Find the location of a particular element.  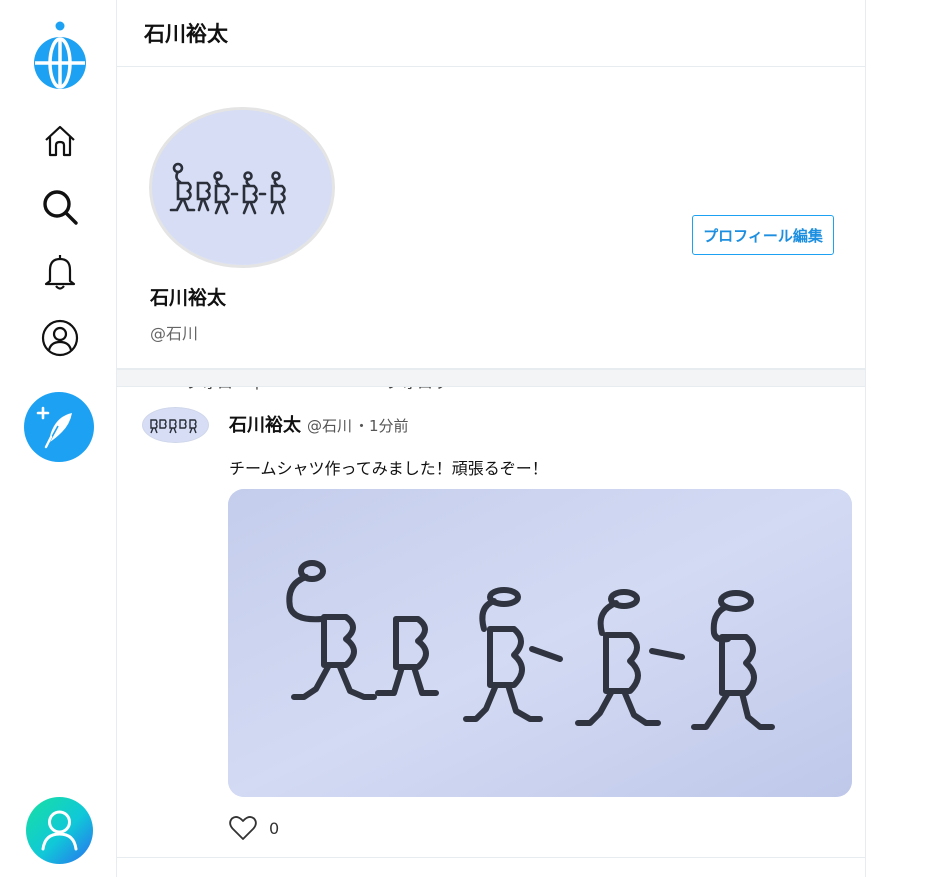

globe-logo-icon is located at coordinates (60, 56).